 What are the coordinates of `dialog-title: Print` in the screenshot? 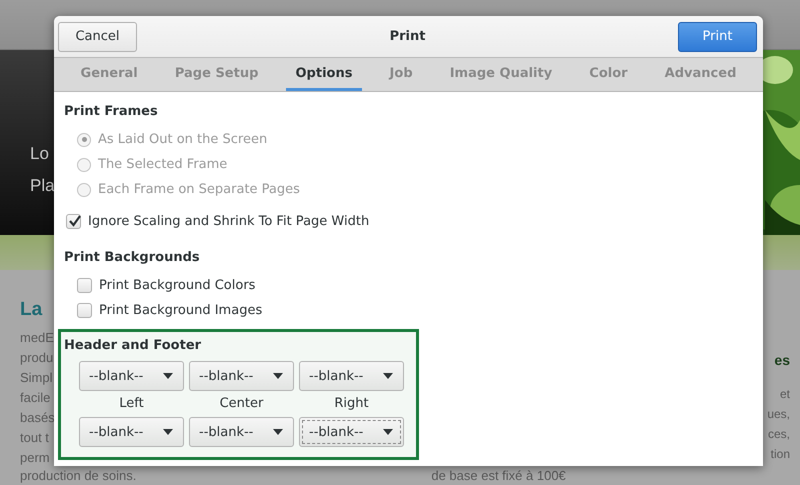 It's located at (408, 36).